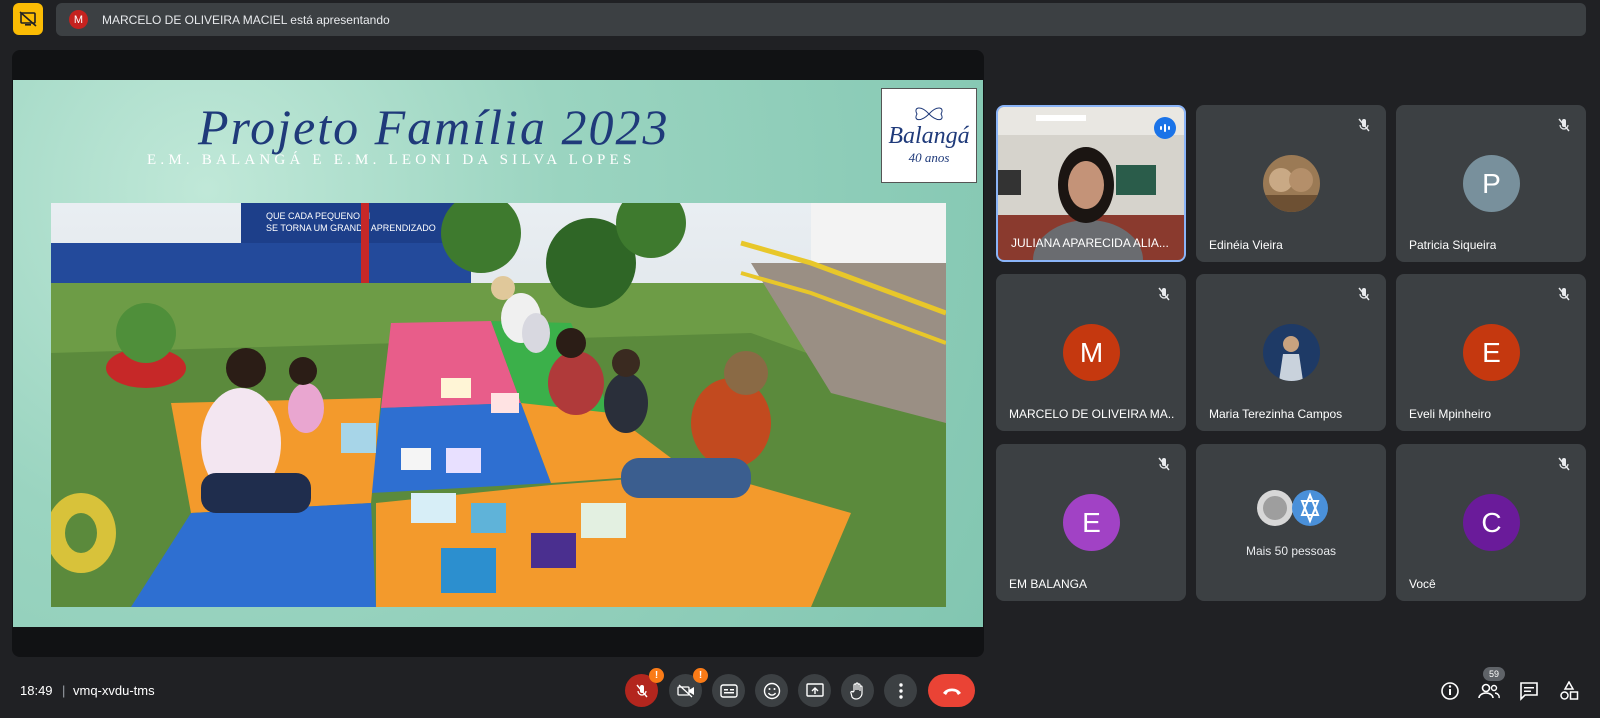  I want to click on logo-name: Balangá, so click(929, 136).